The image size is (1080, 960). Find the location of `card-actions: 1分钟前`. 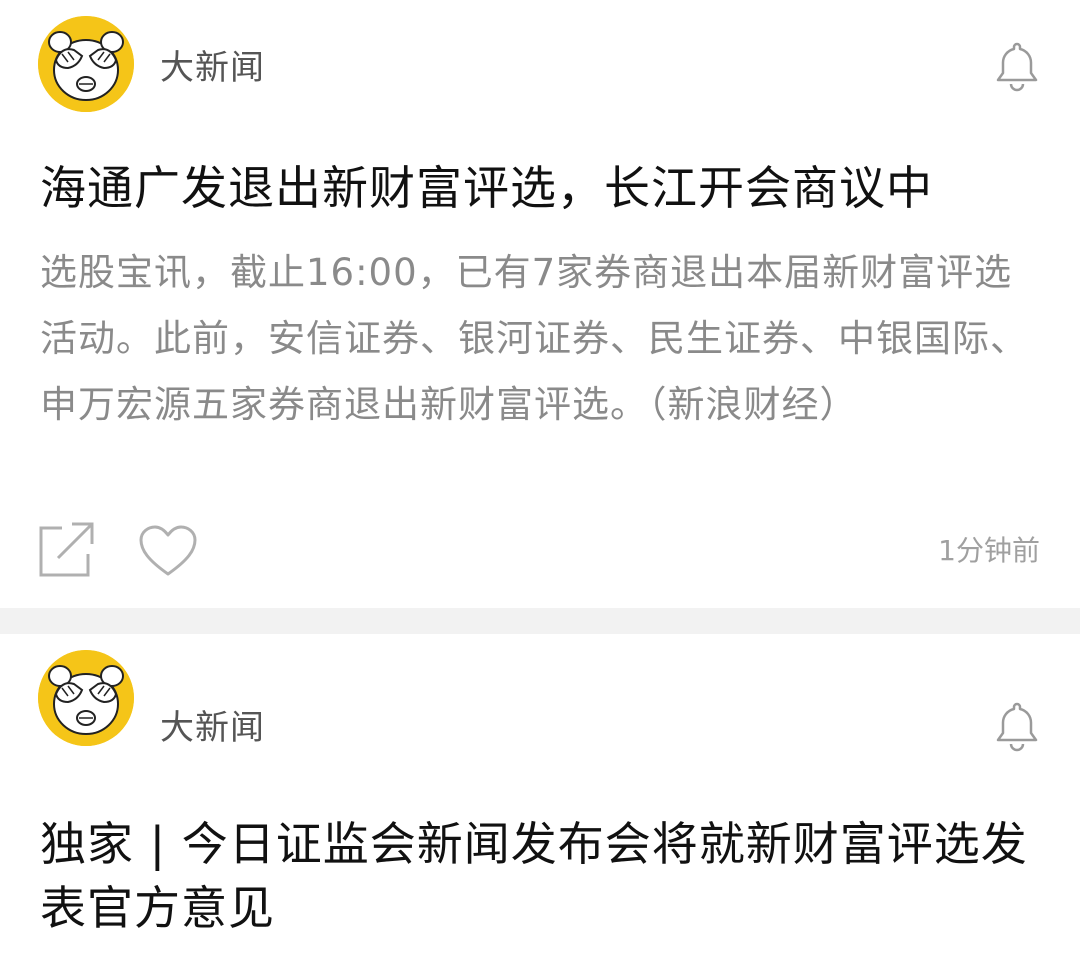

card-actions: 1分钟前 is located at coordinates (540, 550).